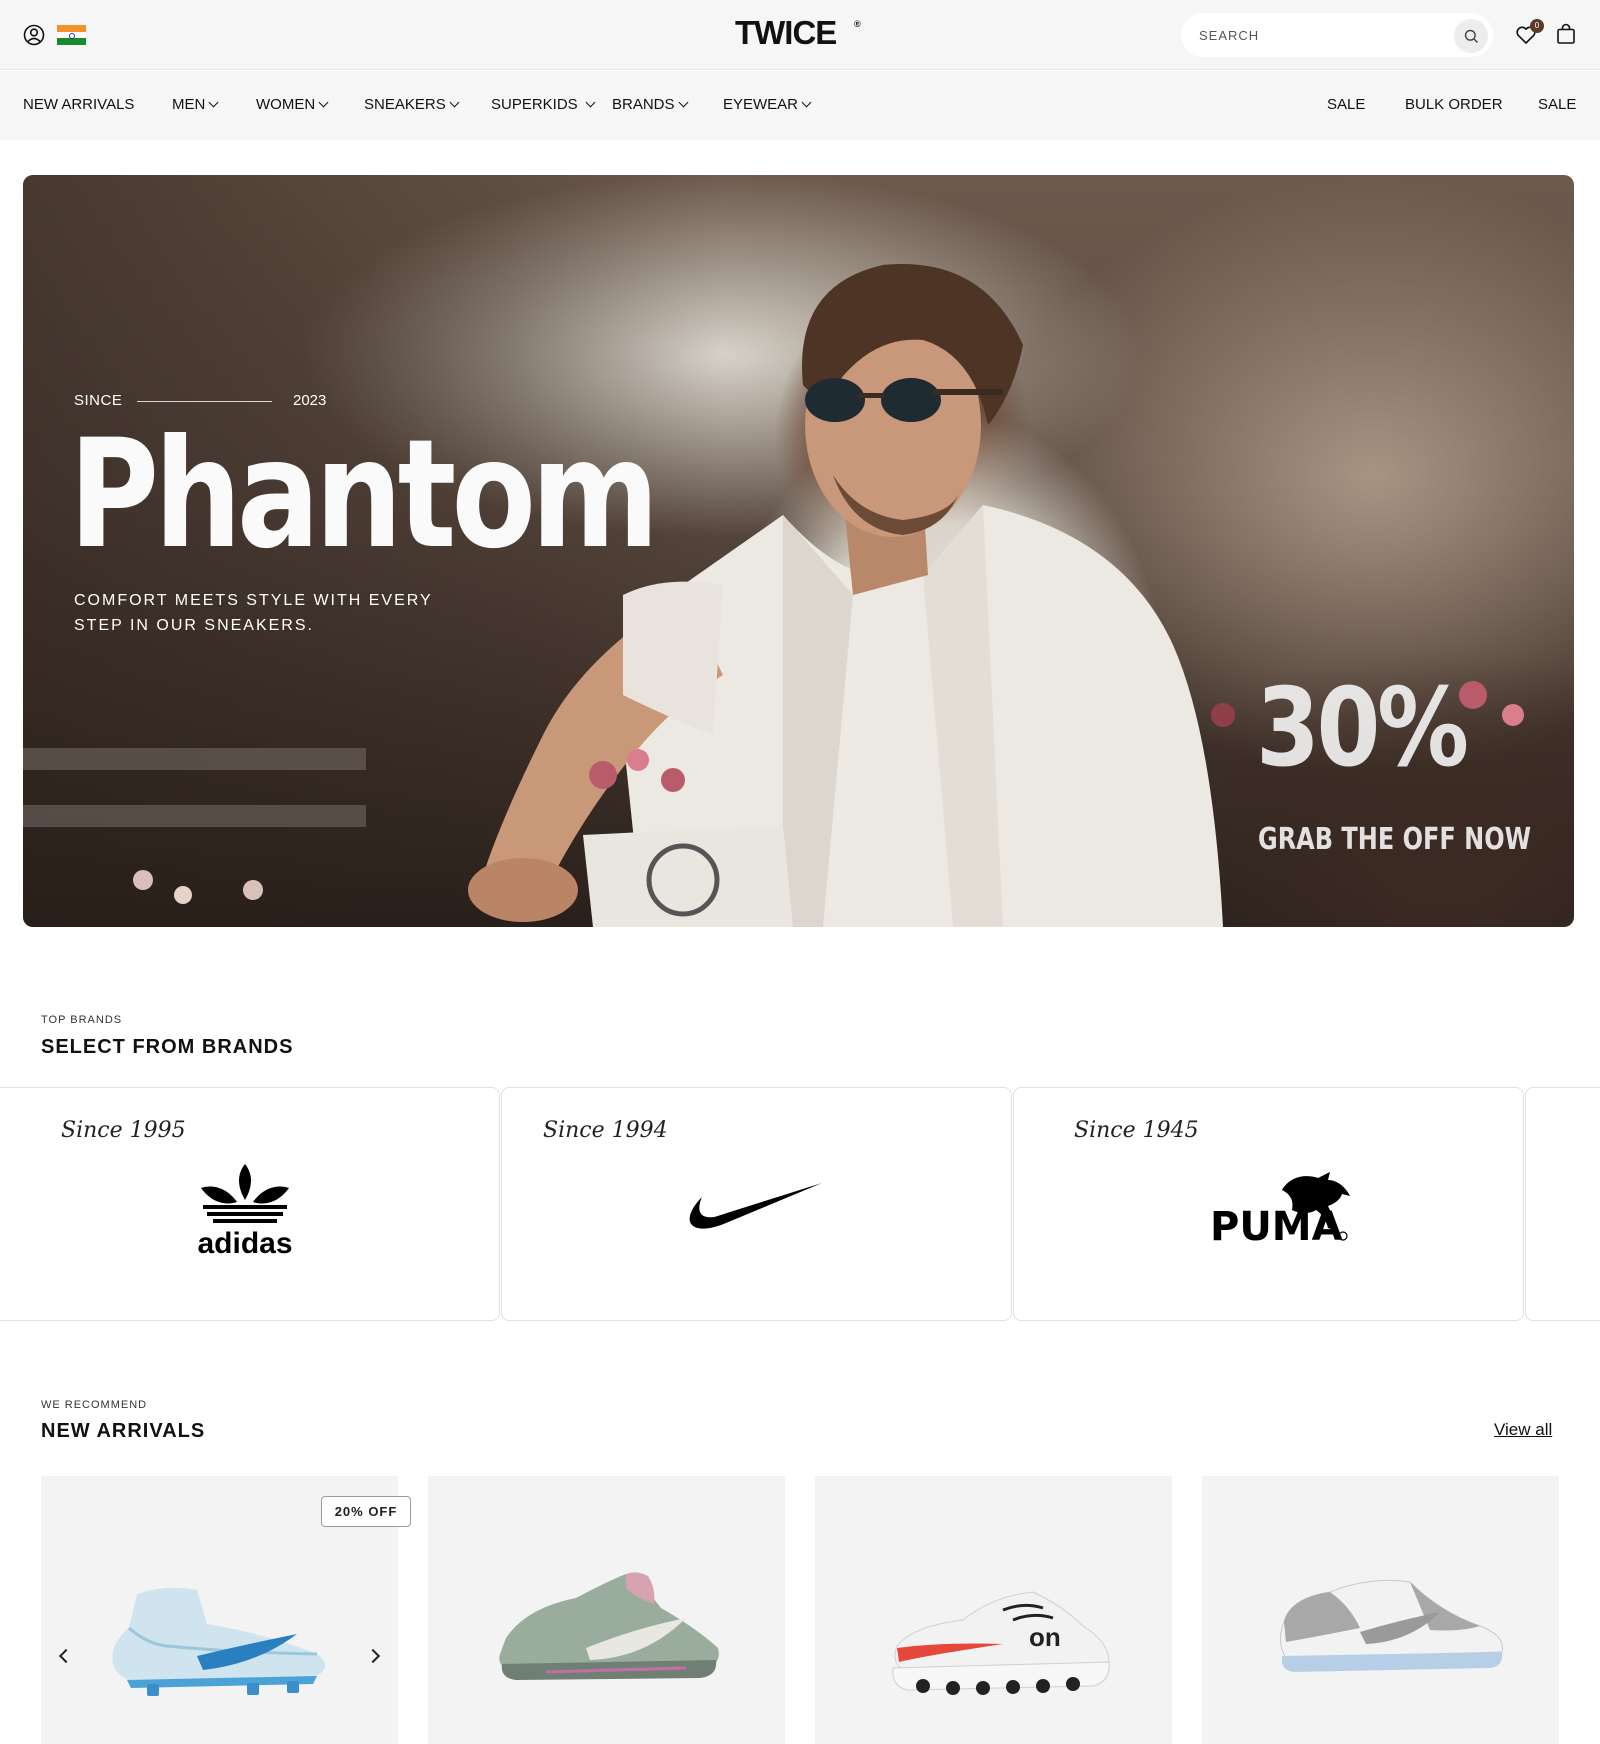  I want to click on search-icon, so click(1471, 36).